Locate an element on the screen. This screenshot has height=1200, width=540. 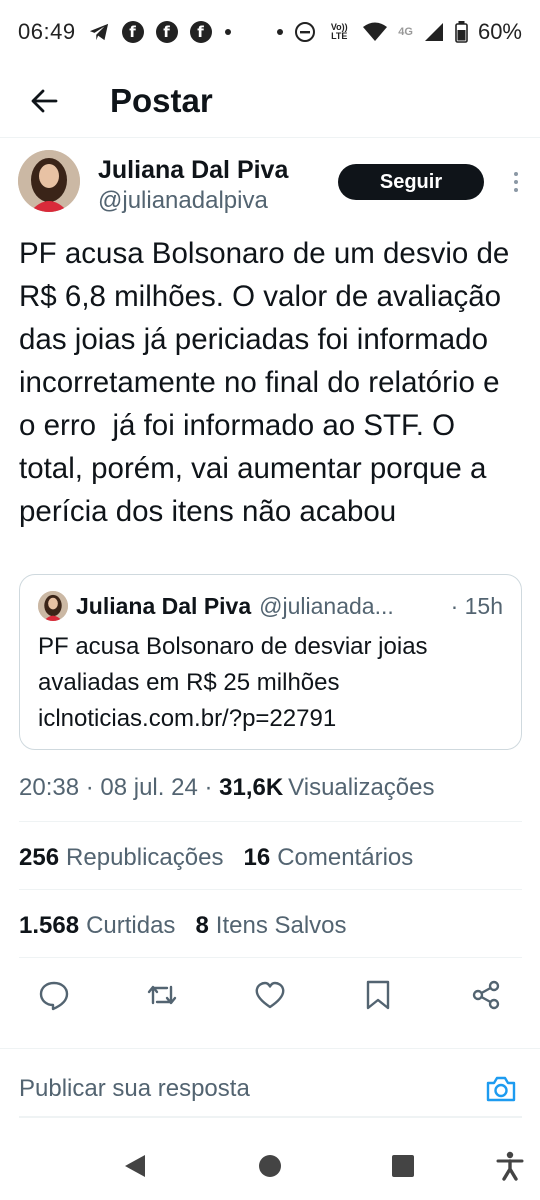
nav-recents-button is located at coordinates (403, 1166).